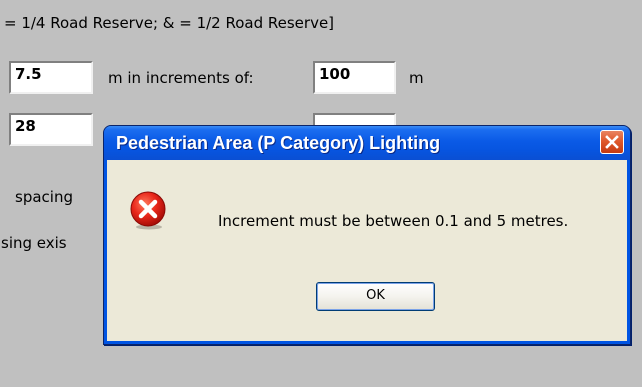 The width and height of the screenshot is (642, 387). What do you see at coordinates (278, 143) in the screenshot?
I see `dialog-title: Pedestrian Area (P Category) Lighting` at bounding box center [278, 143].